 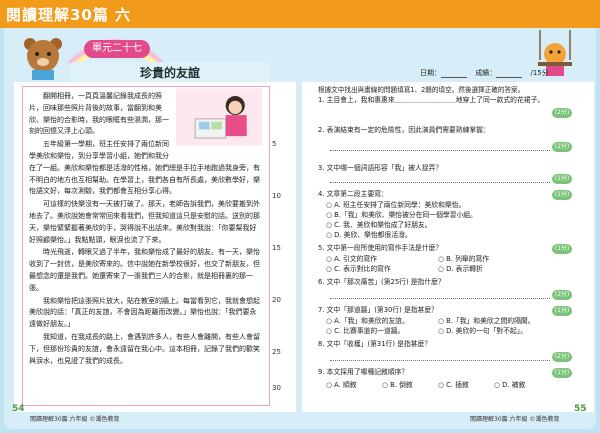 I want to click on question-3: 3. 文中哪一個詞語形容「我」被人捉弄？, so click(x=380, y=168).